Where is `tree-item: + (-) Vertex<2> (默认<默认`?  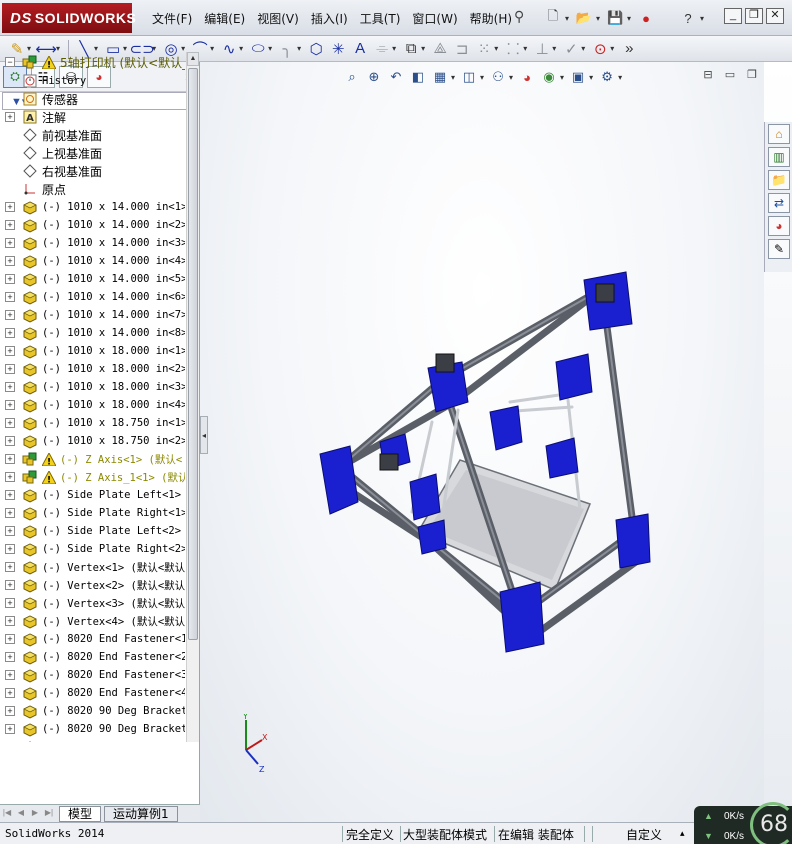 tree-item: + (-) Vertex<2> (默认<默认 is located at coordinates (92, 585).